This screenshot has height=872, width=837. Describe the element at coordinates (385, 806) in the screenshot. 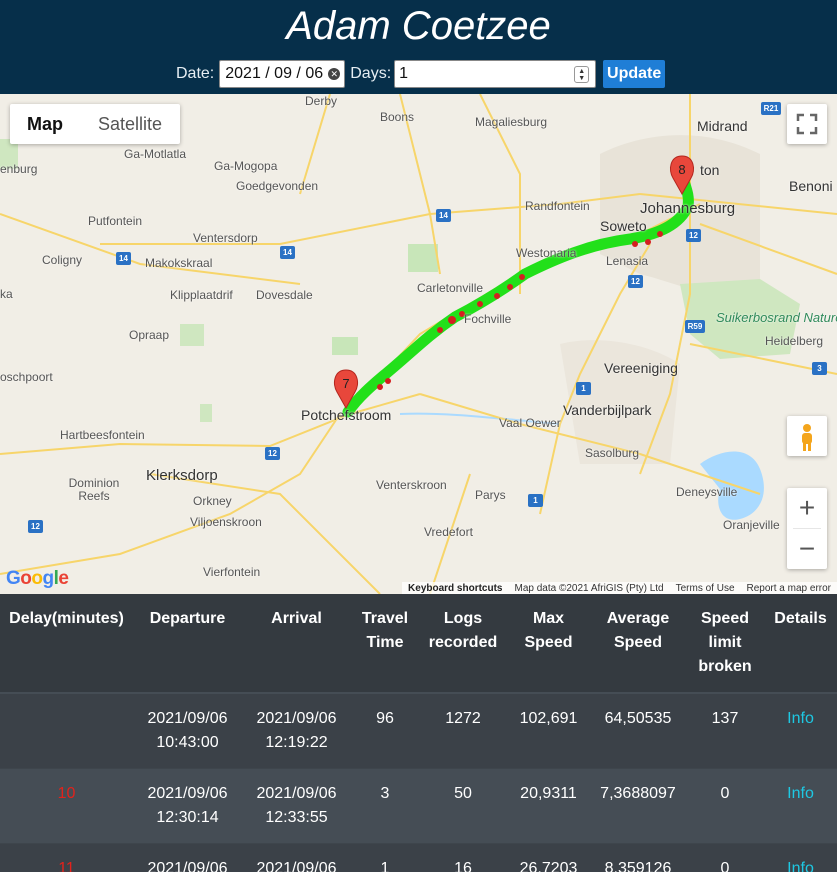

I see `travel-time-cell: 3` at that location.